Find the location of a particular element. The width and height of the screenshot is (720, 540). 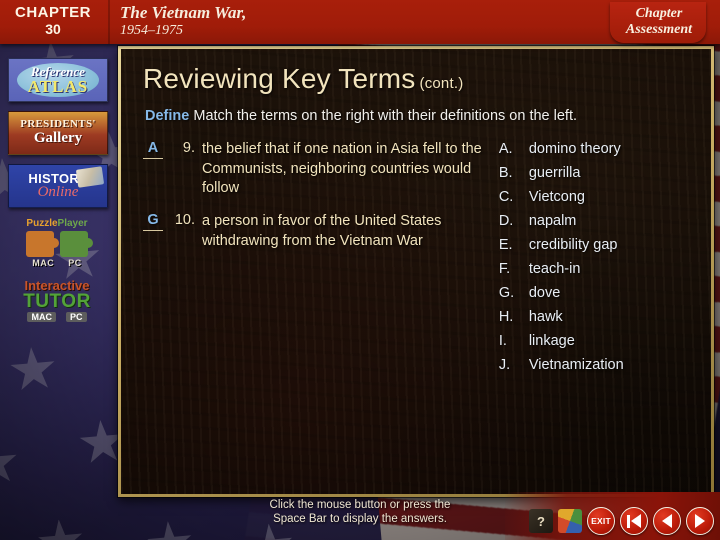

page-title-text: Reviewing Key Terms is located at coordinates (279, 78).